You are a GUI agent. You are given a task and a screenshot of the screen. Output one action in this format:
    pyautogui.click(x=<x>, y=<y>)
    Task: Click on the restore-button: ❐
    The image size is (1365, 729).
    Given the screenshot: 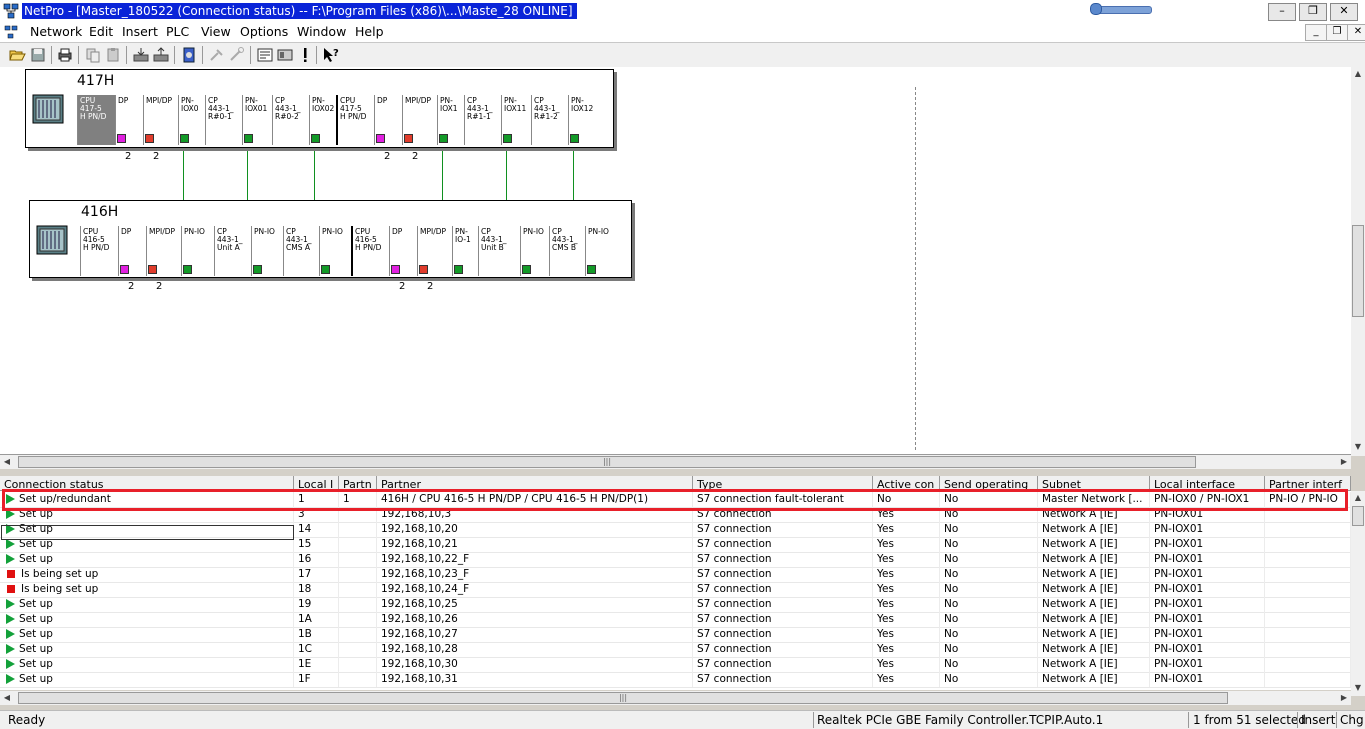 What is the action you would take?
    pyautogui.click(x=1313, y=12)
    